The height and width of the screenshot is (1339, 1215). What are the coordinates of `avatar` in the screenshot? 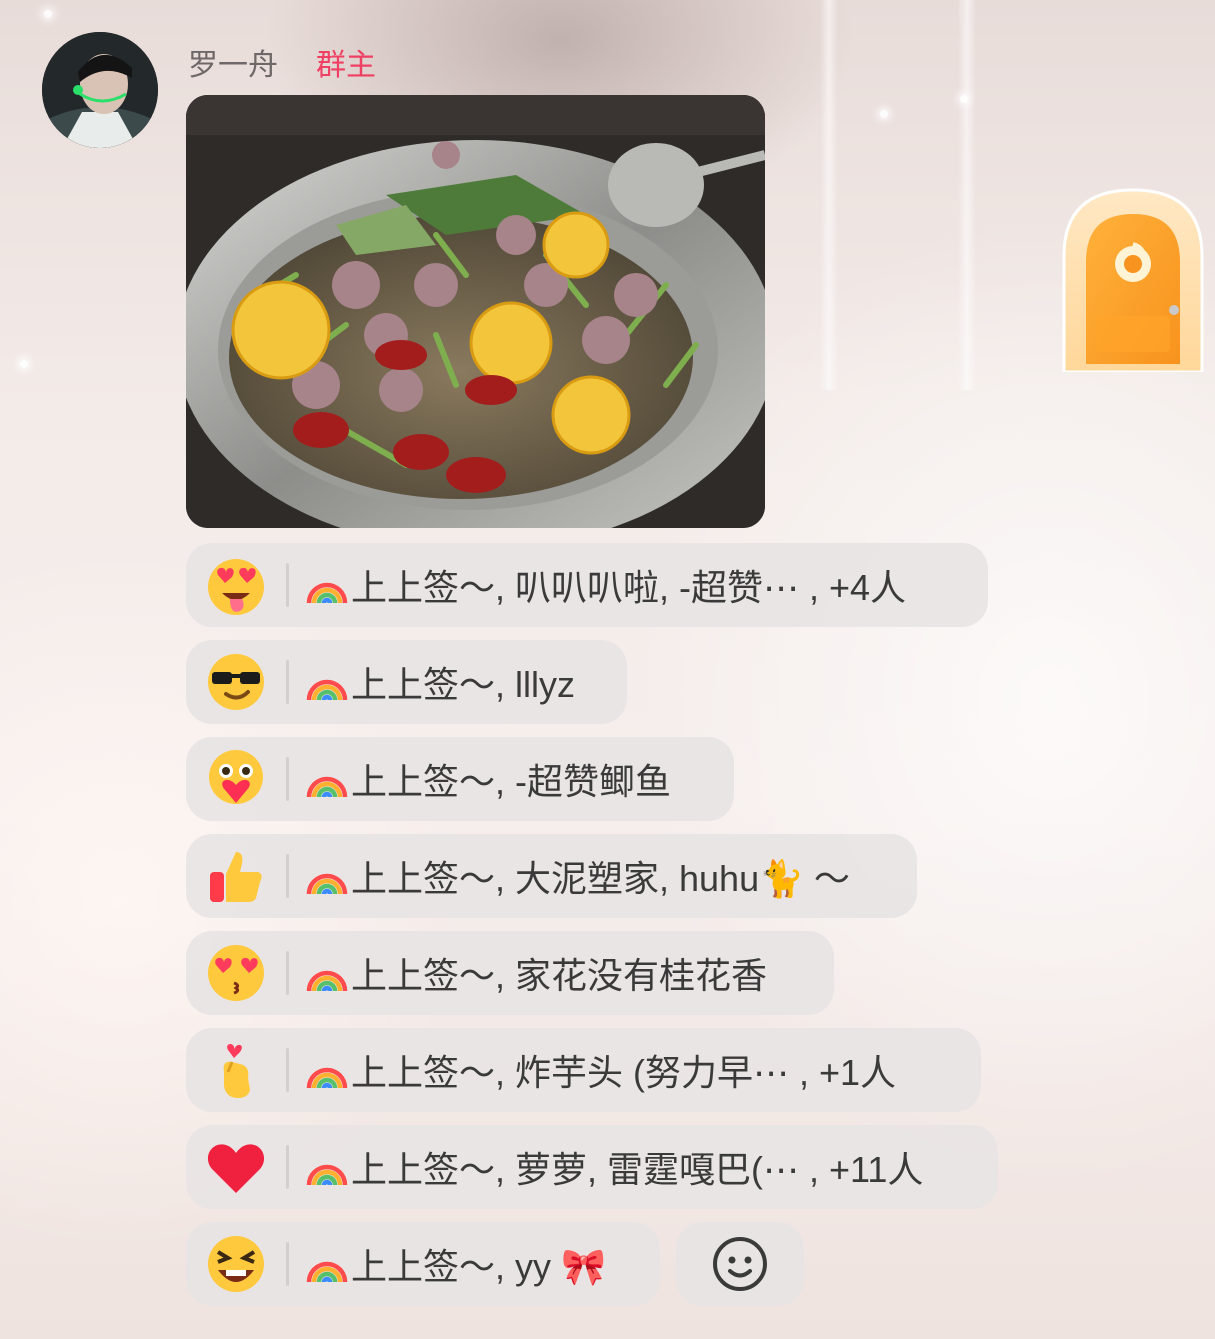 It's located at (100, 90).